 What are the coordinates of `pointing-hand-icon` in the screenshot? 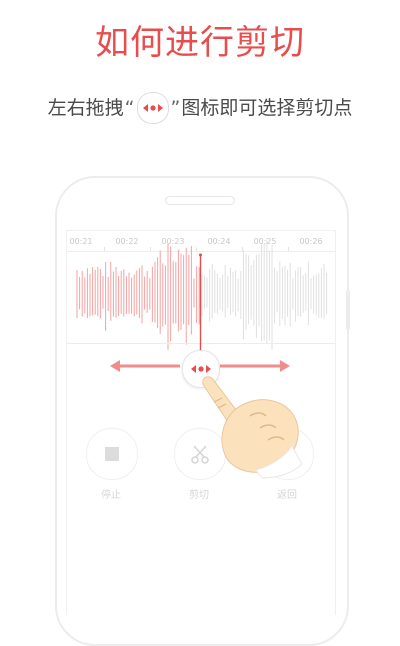 It's located at (252, 427).